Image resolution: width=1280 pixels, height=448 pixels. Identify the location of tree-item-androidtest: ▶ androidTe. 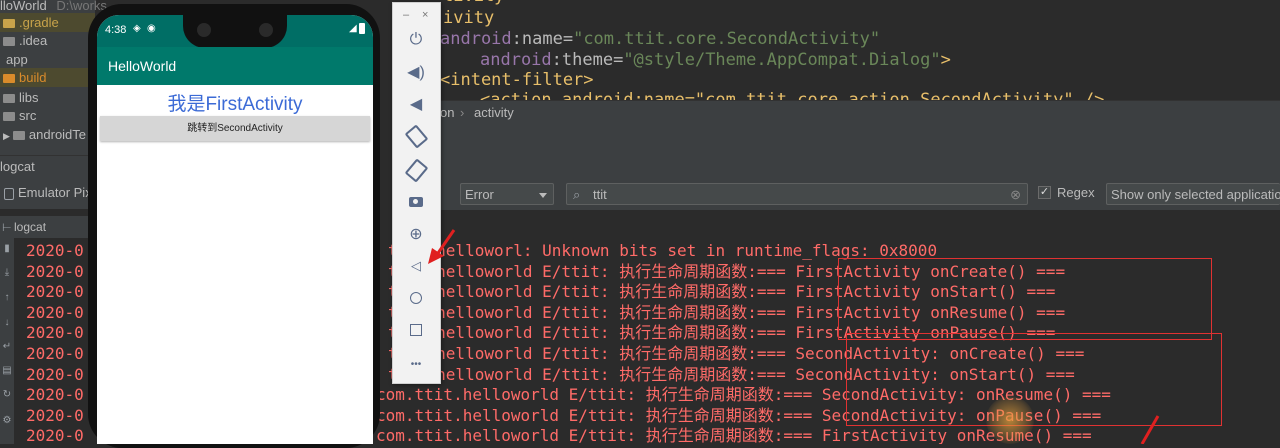
(43, 134).